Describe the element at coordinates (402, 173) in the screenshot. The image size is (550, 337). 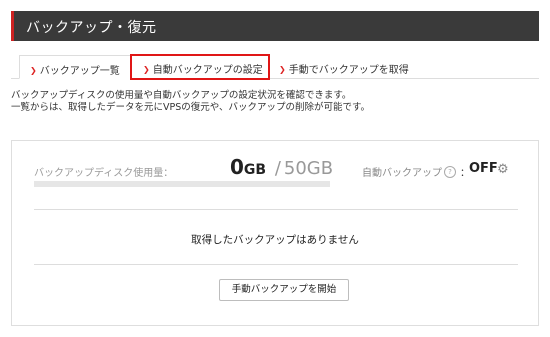
I see `auto-backup-label: 自動バックアップ` at that location.